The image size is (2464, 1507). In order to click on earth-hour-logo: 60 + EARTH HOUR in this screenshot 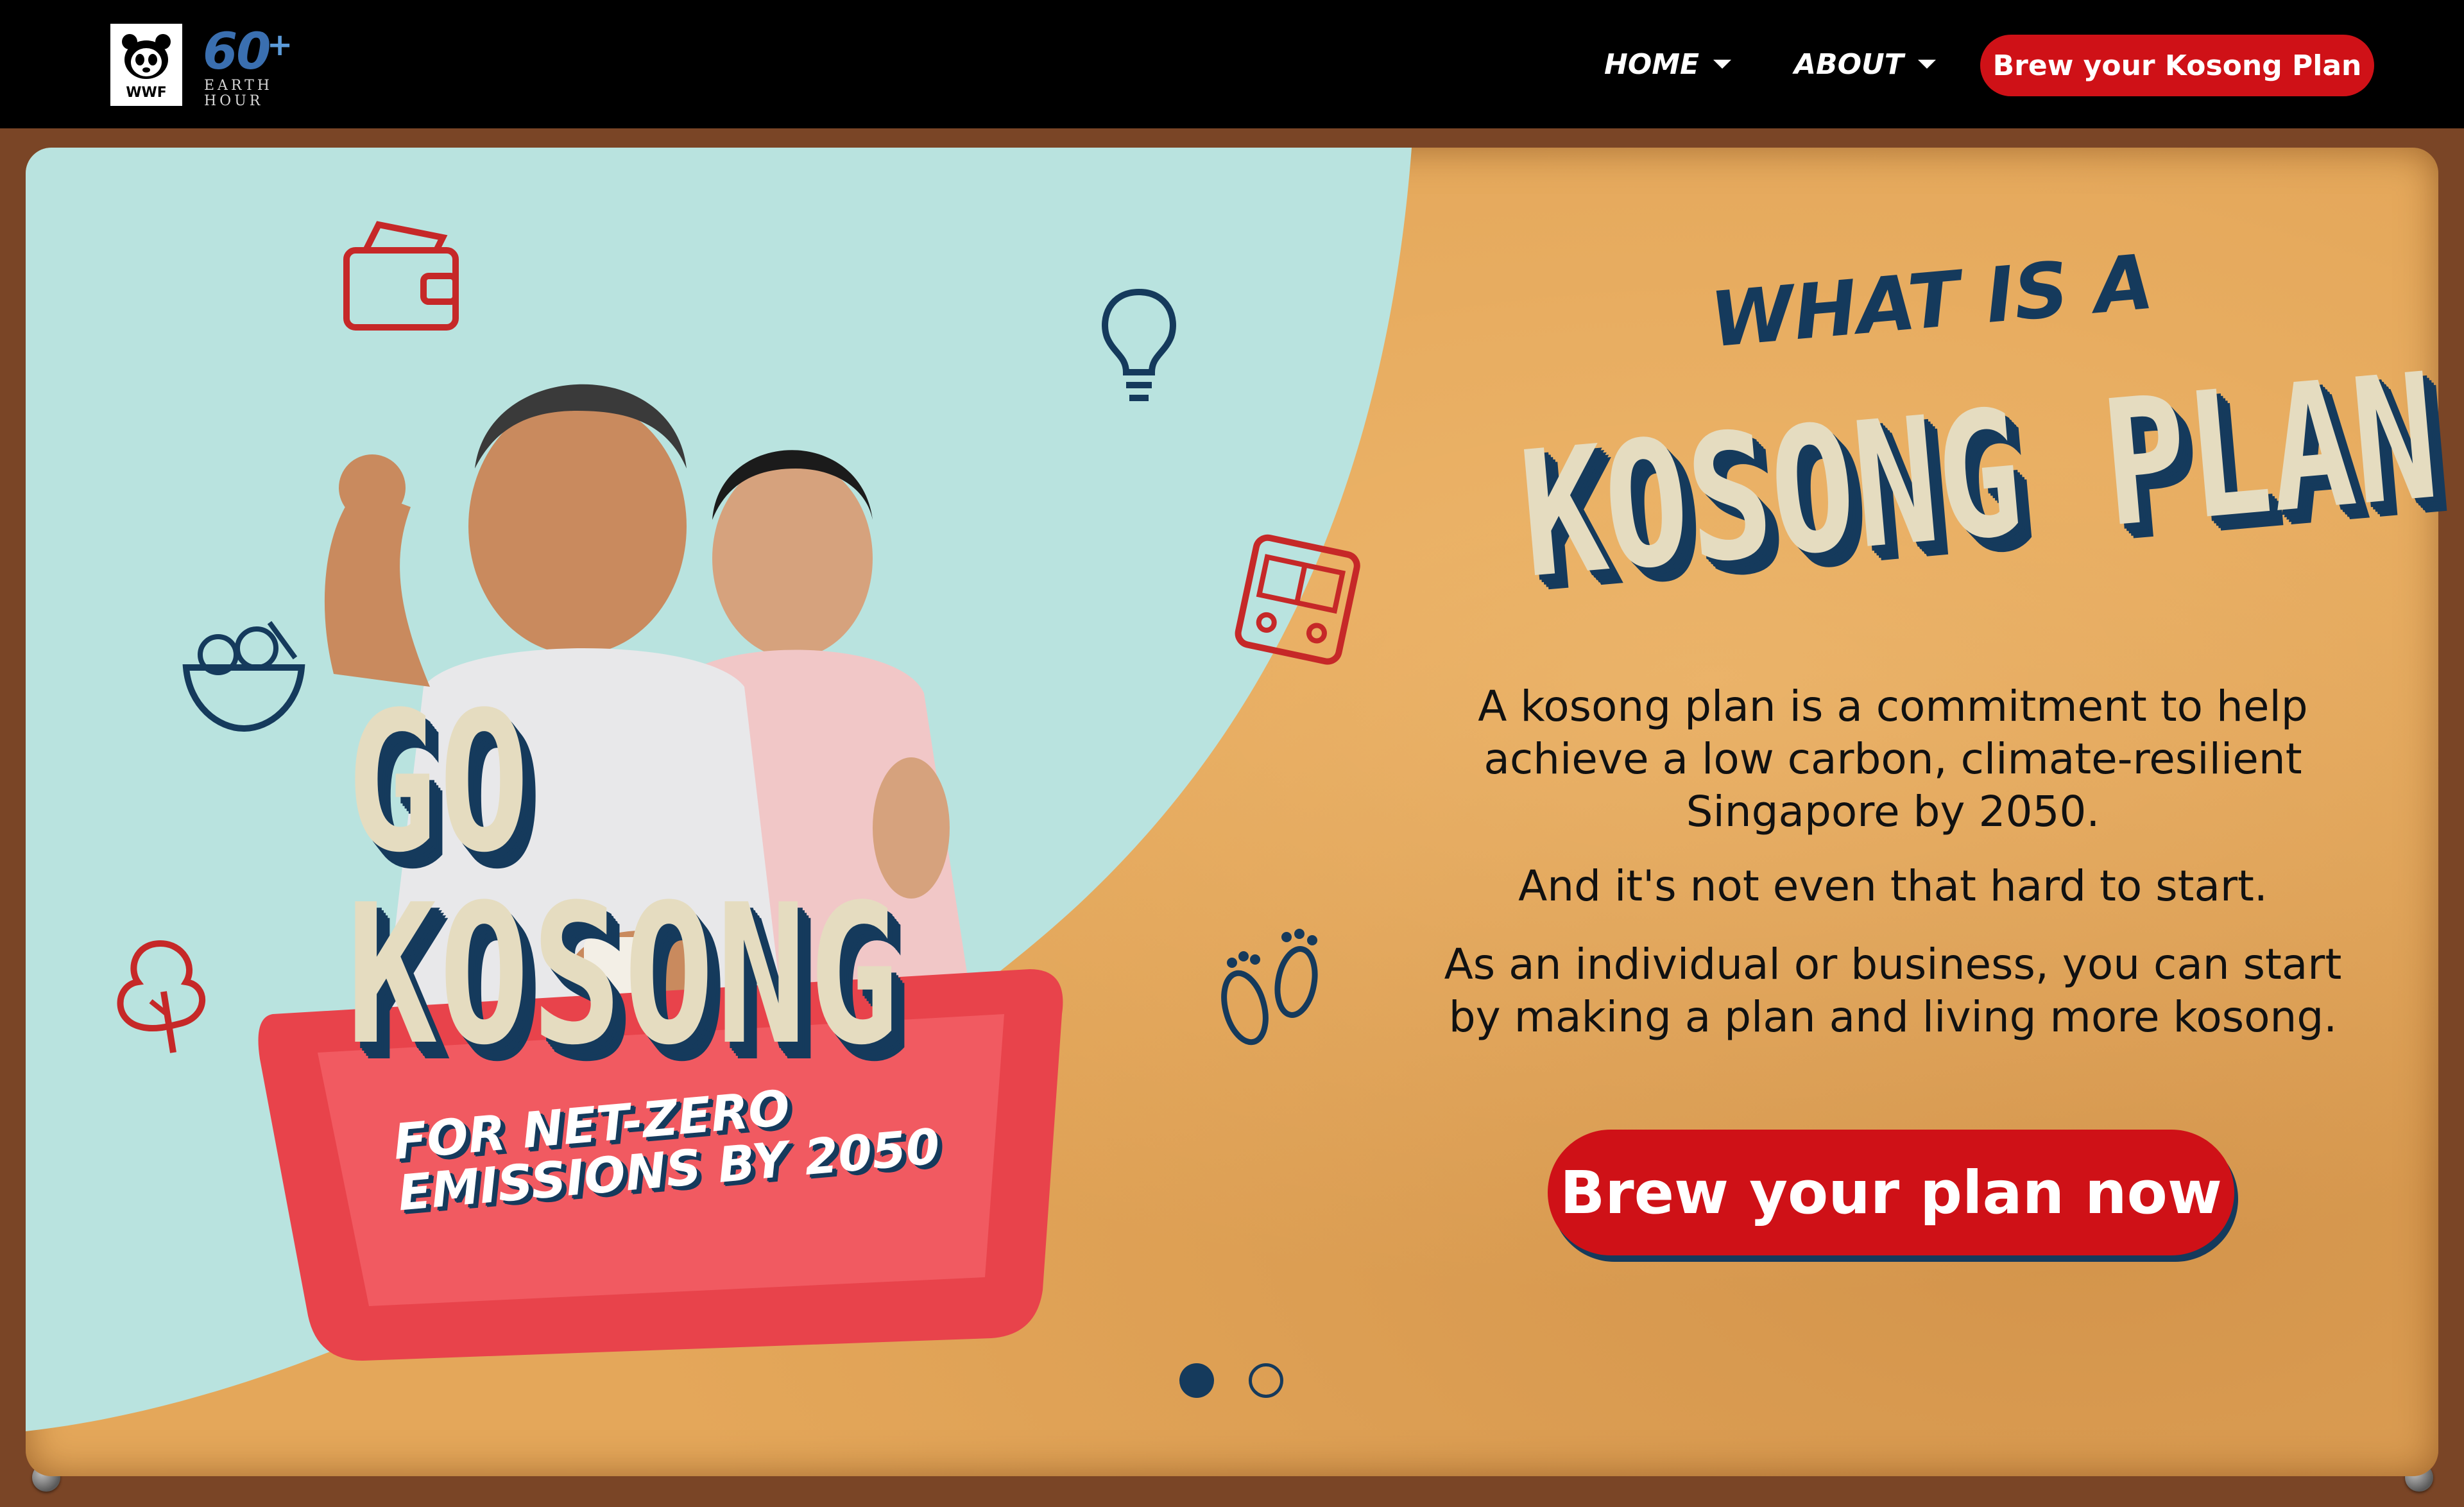, I will do `click(248, 66)`.